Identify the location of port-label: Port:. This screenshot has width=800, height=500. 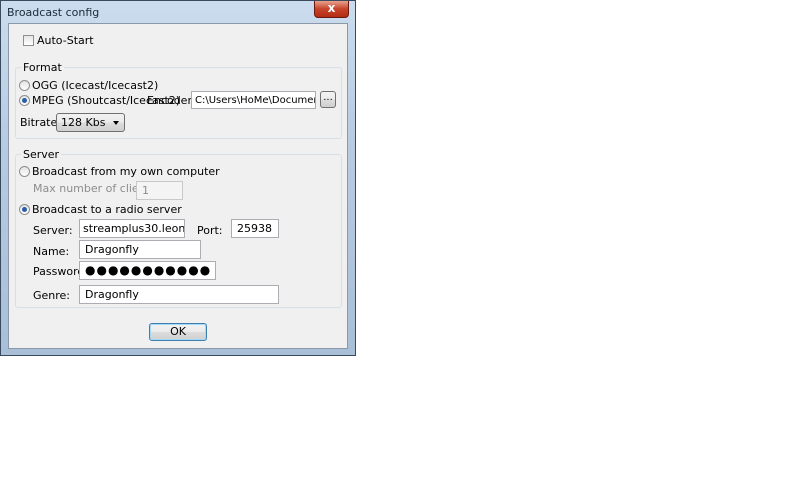
(210, 230).